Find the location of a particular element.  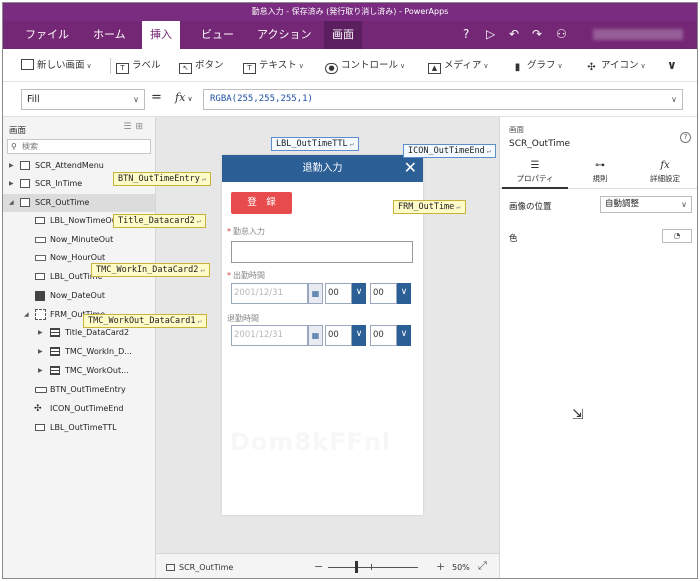

property-value: Fill is located at coordinates (33, 99).